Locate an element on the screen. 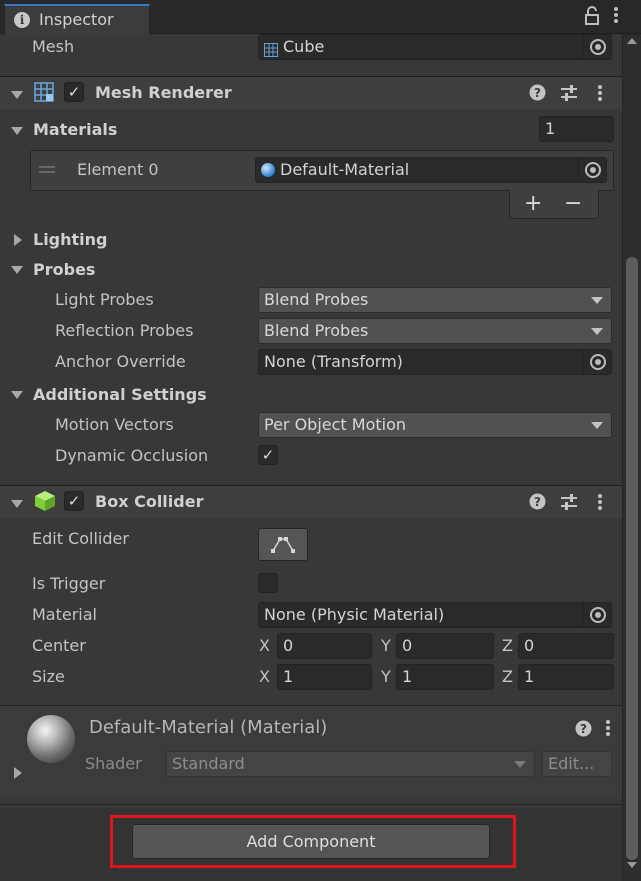  motion-vectors-value: Per Object Motion is located at coordinates (335, 424).